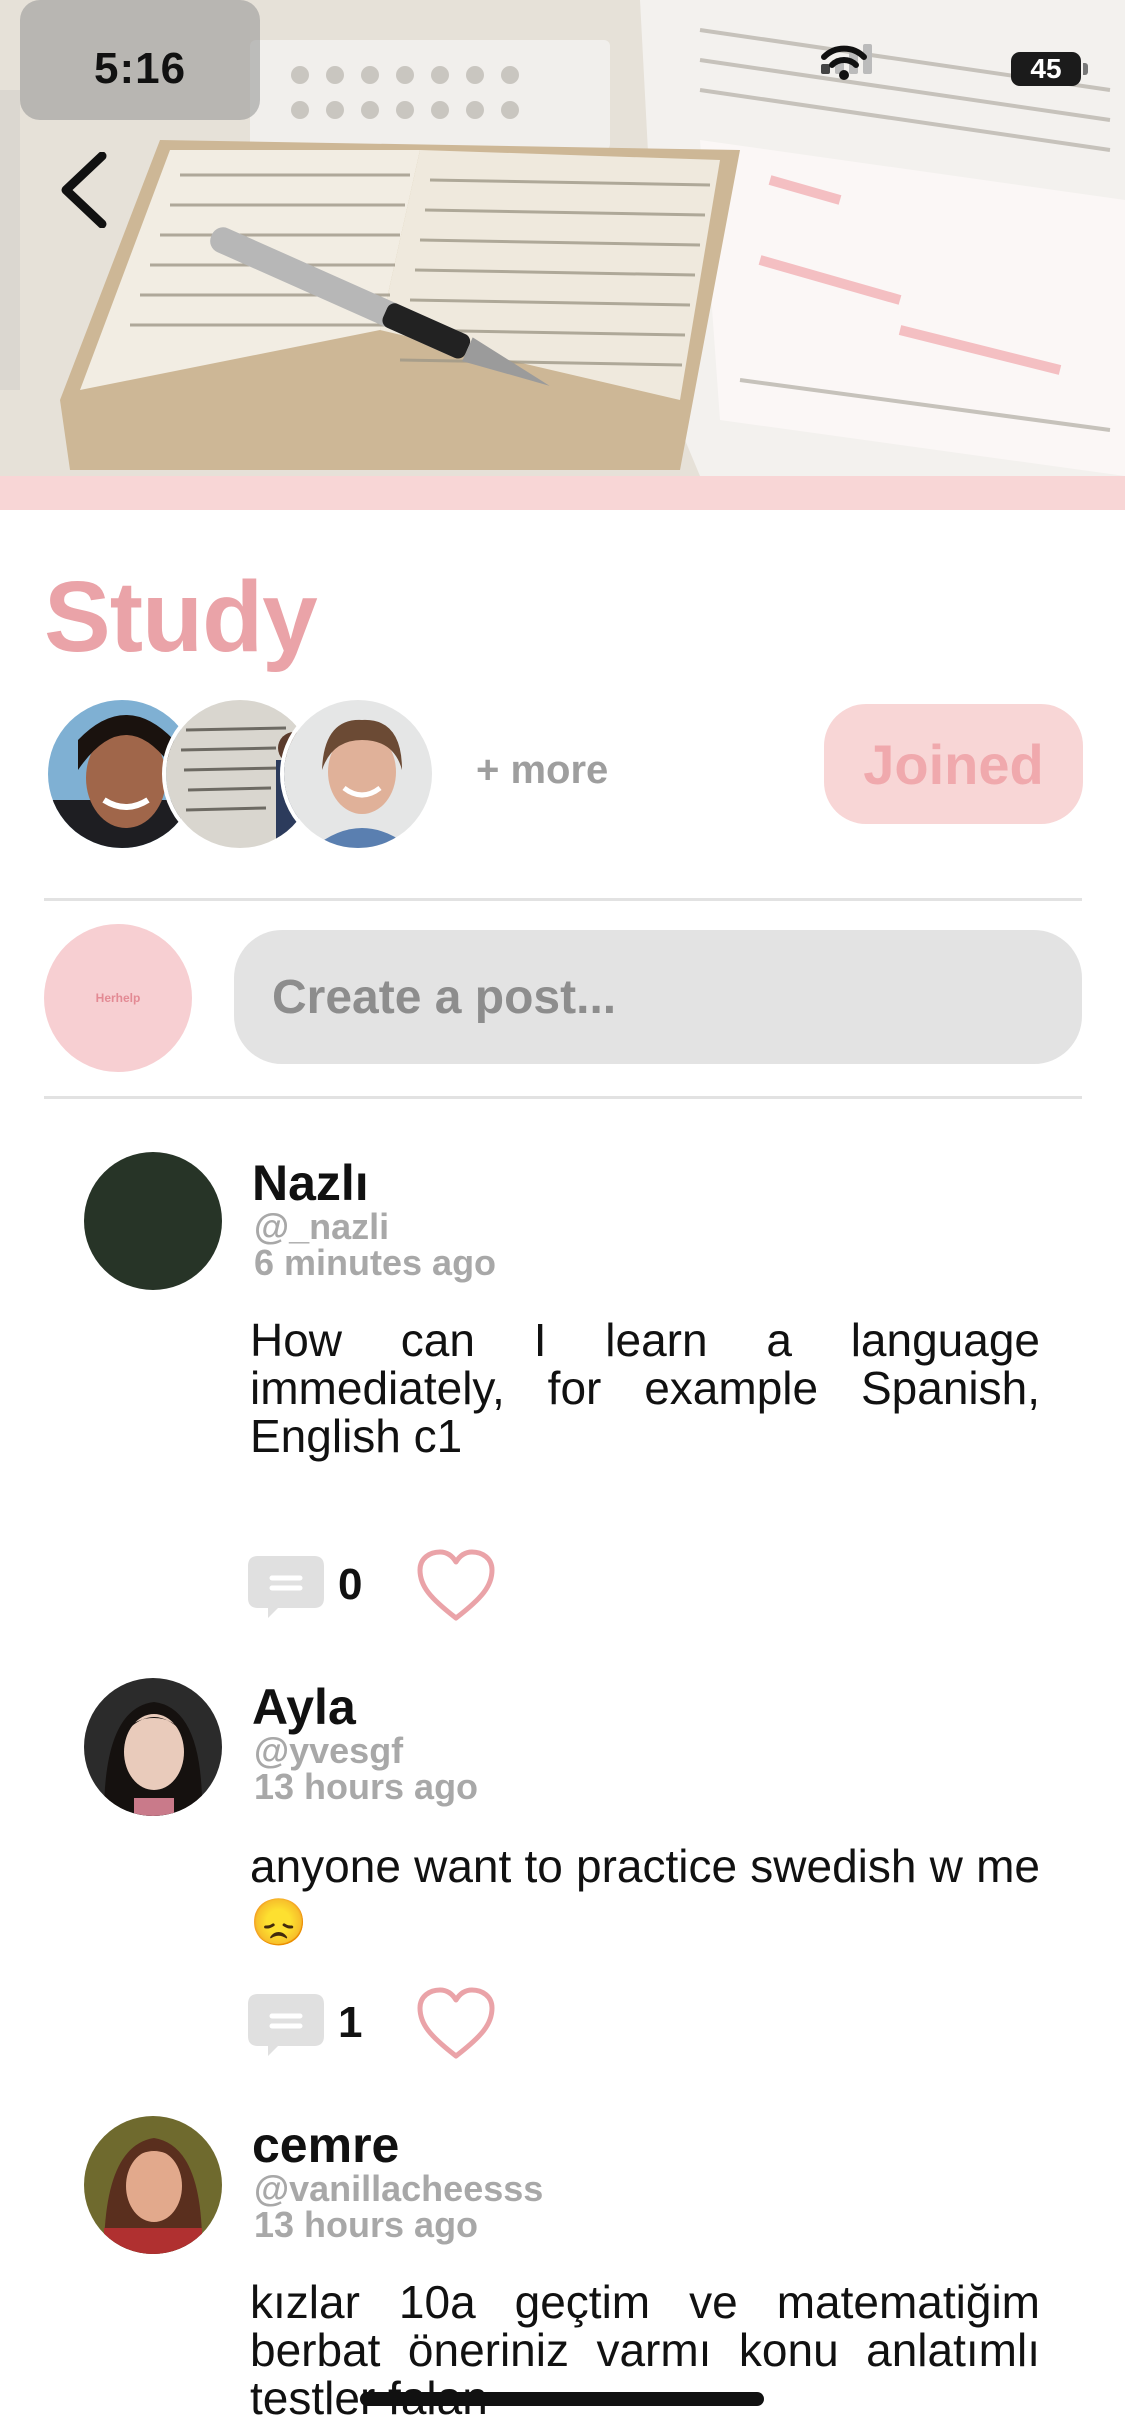 Image resolution: width=1125 pixels, height=2436 pixels. What do you see at coordinates (254, 776) in the screenshot?
I see `member-avatars` at bounding box center [254, 776].